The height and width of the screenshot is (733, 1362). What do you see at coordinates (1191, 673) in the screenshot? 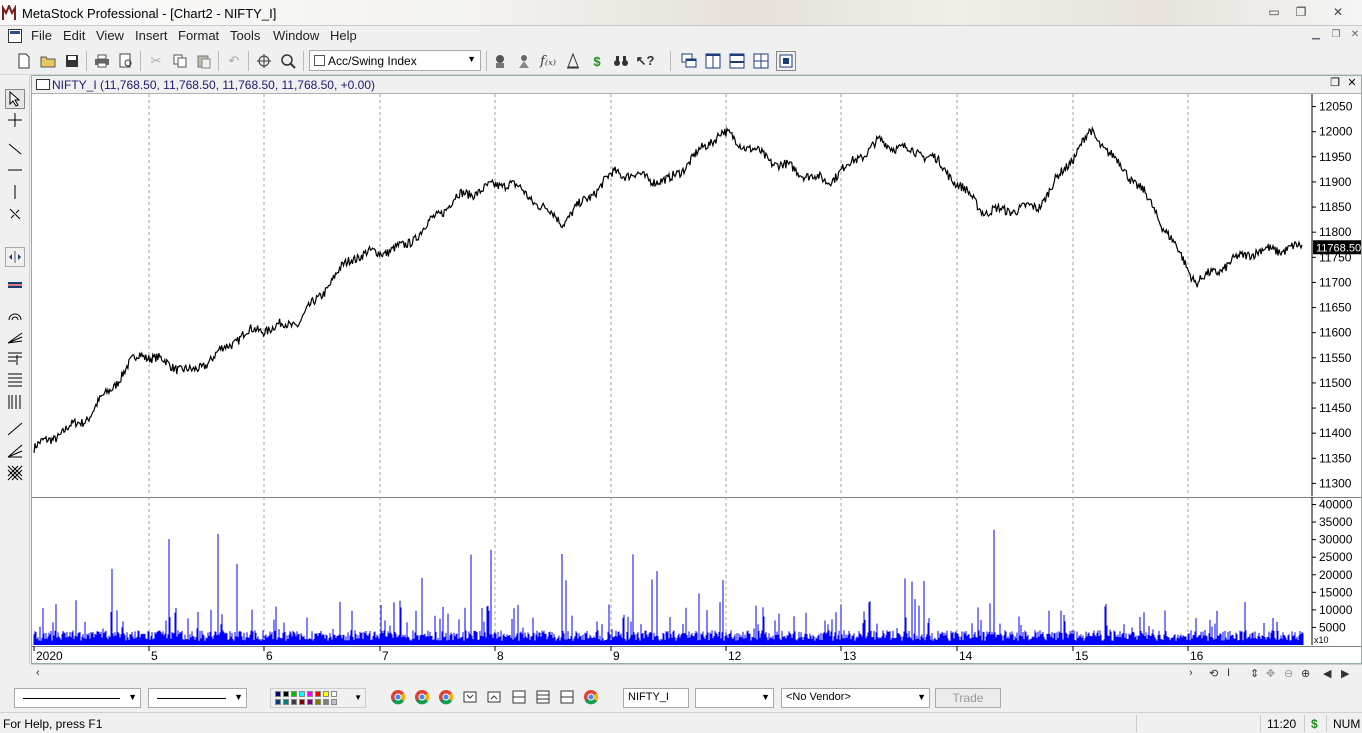
I see `scroll-right-icon: ›` at bounding box center [1191, 673].